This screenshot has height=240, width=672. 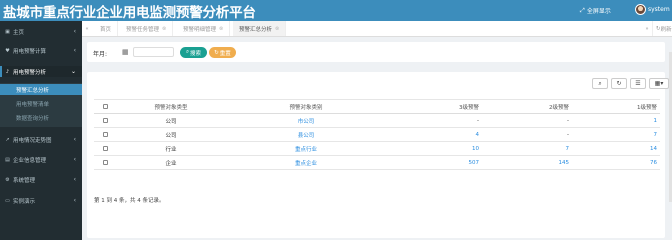 I want to click on tabs-prev-button: «, so click(x=87, y=28).